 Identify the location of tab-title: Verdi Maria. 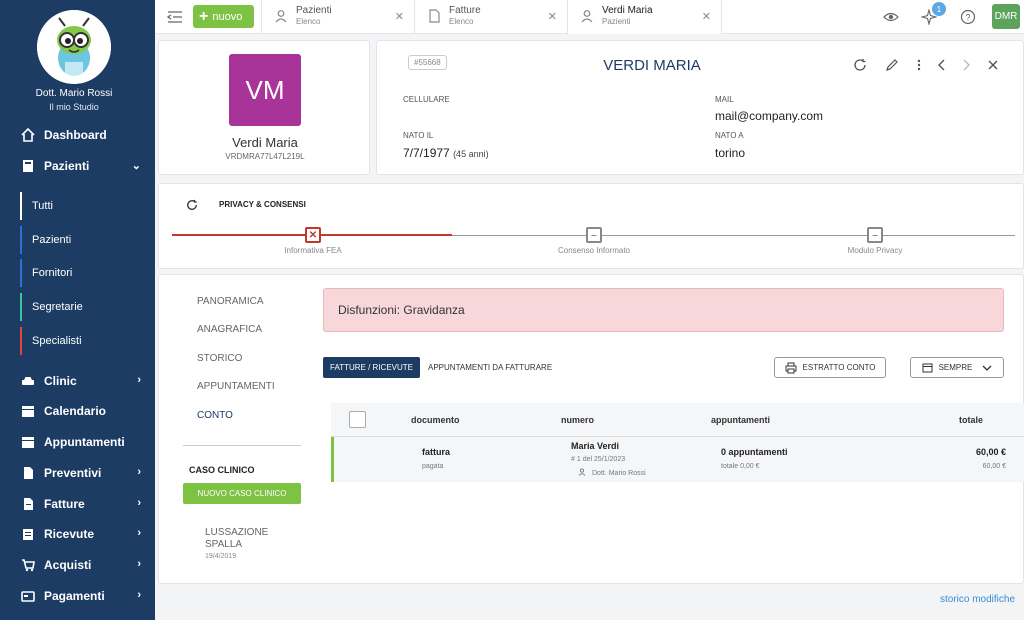
(627, 10).